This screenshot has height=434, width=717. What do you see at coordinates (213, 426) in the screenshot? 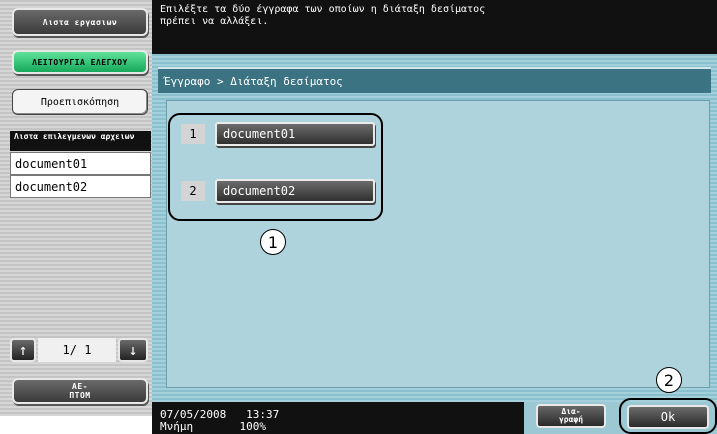
I see `memory-text: Μνήμη 100%` at bounding box center [213, 426].